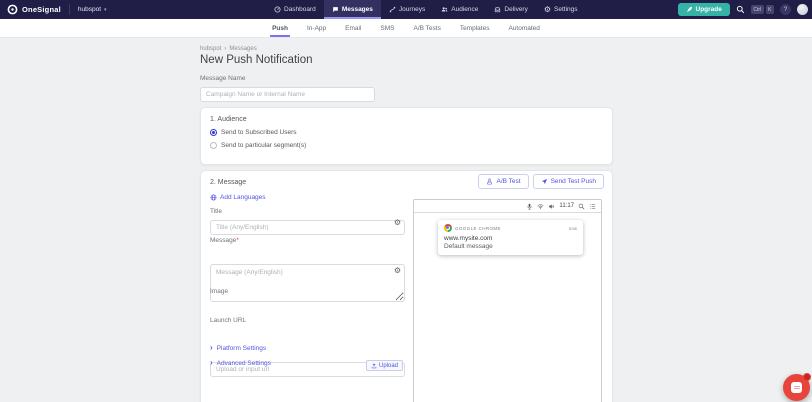 Image resolution: width=812 pixels, height=402 pixels. Describe the element at coordinates (547, 9) in the screenshot. I see `gear-icon: ⚙` at that location.